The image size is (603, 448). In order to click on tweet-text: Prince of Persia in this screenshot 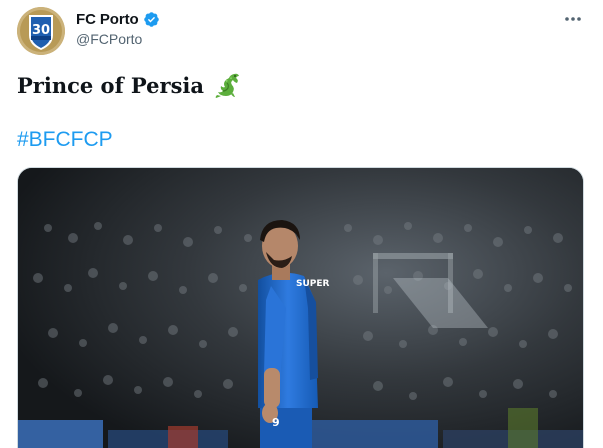, I will do `click(129, 85)`.